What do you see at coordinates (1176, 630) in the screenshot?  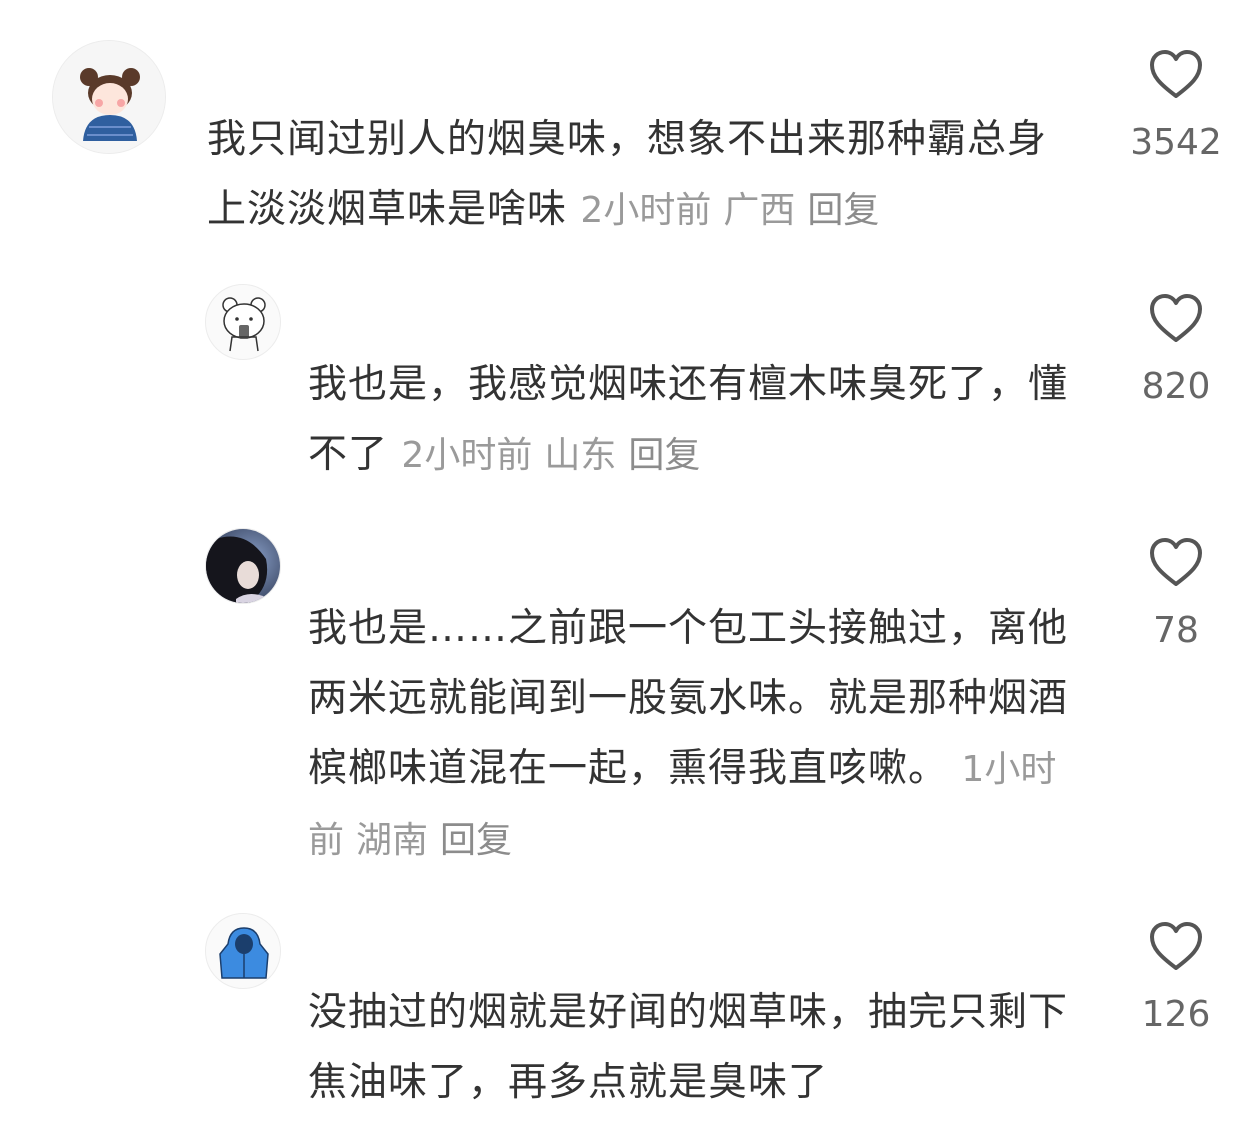 I see `like-count: 78` at bounding box center [1176, 630].